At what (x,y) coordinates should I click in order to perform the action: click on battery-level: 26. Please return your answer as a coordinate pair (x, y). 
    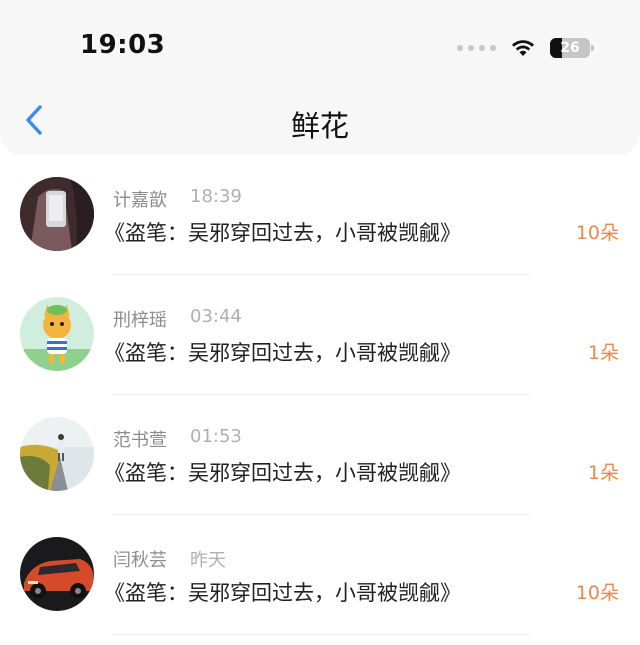
    Looking at the image, I should click on (570, 48).